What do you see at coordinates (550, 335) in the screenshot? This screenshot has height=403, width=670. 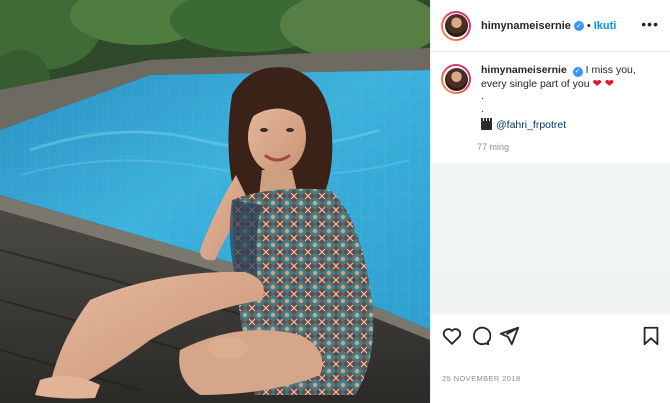 I see `action-bar` at bounding box center [550, 335].